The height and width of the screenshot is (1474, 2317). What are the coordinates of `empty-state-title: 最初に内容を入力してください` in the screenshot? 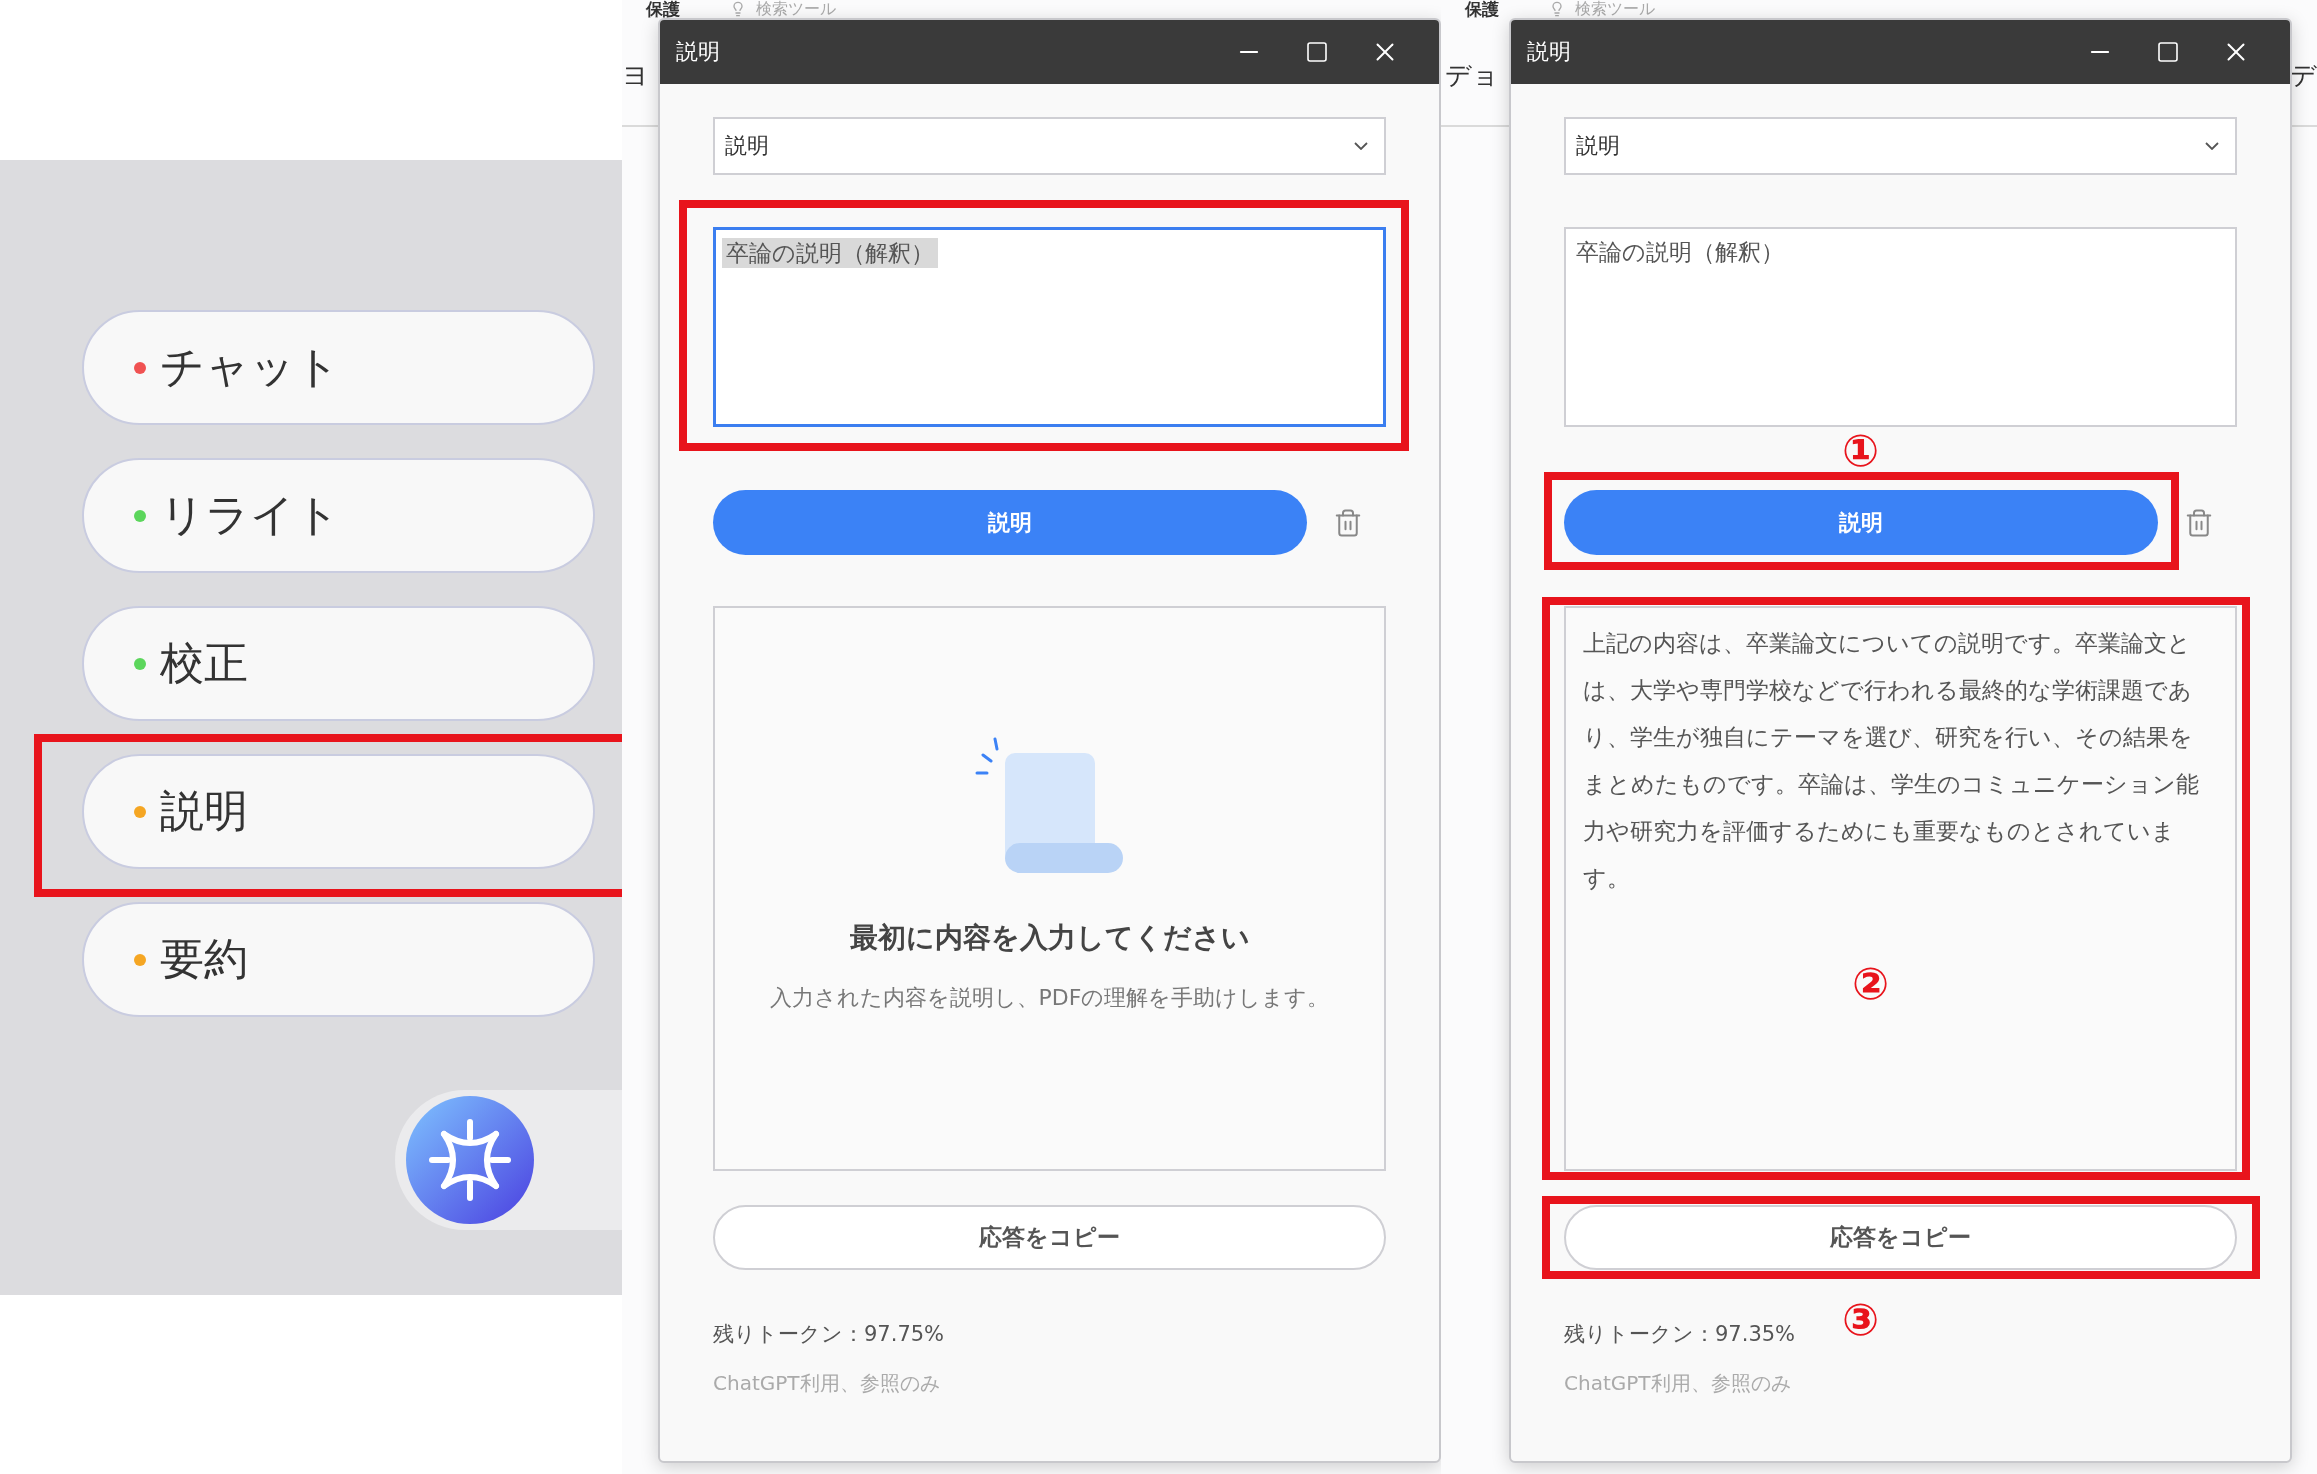 It's located at (1049, 938).